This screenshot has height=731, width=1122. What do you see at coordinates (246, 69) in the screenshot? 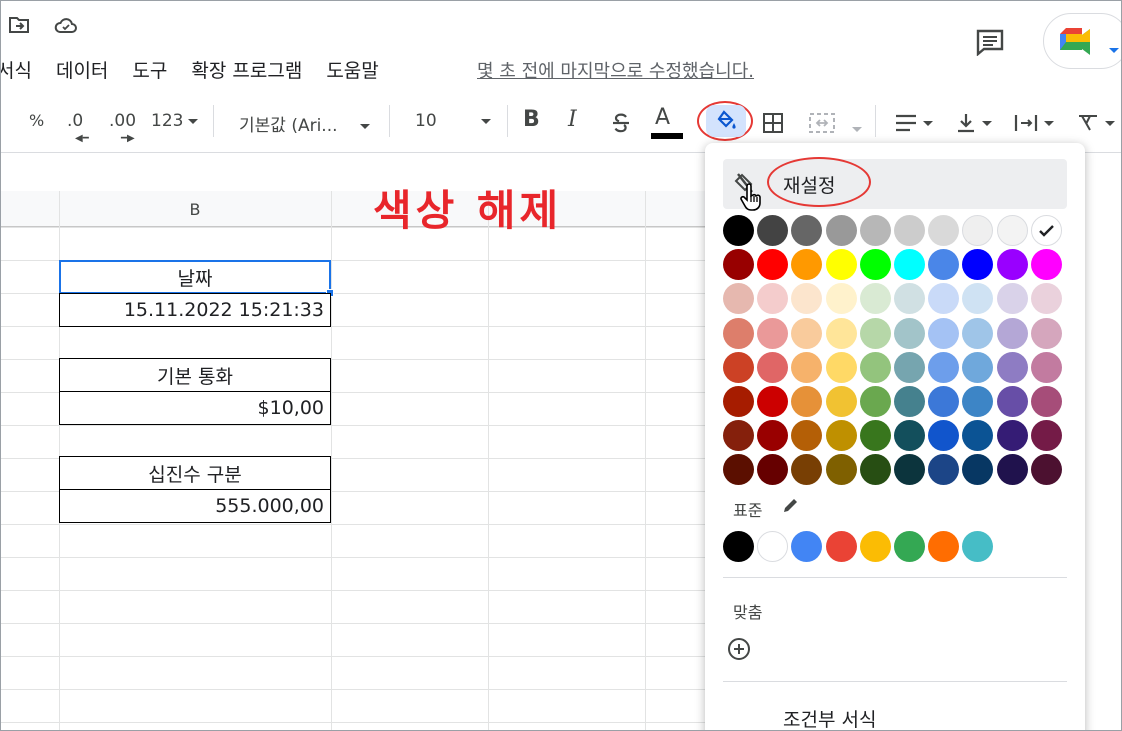
I see `menu-extensions: 확장 프로그램` at bounding box center [246, 69].